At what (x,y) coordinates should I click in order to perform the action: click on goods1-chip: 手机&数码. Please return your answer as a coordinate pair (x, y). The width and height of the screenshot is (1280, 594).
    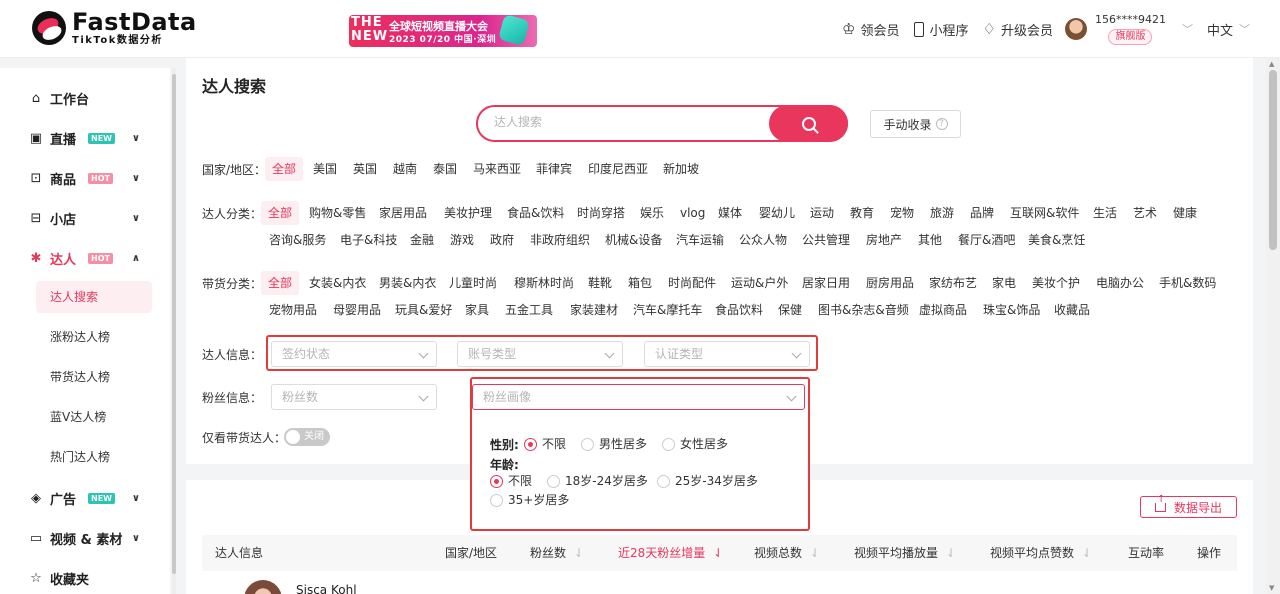
    Looking at the image, I should click on (1187, 283).